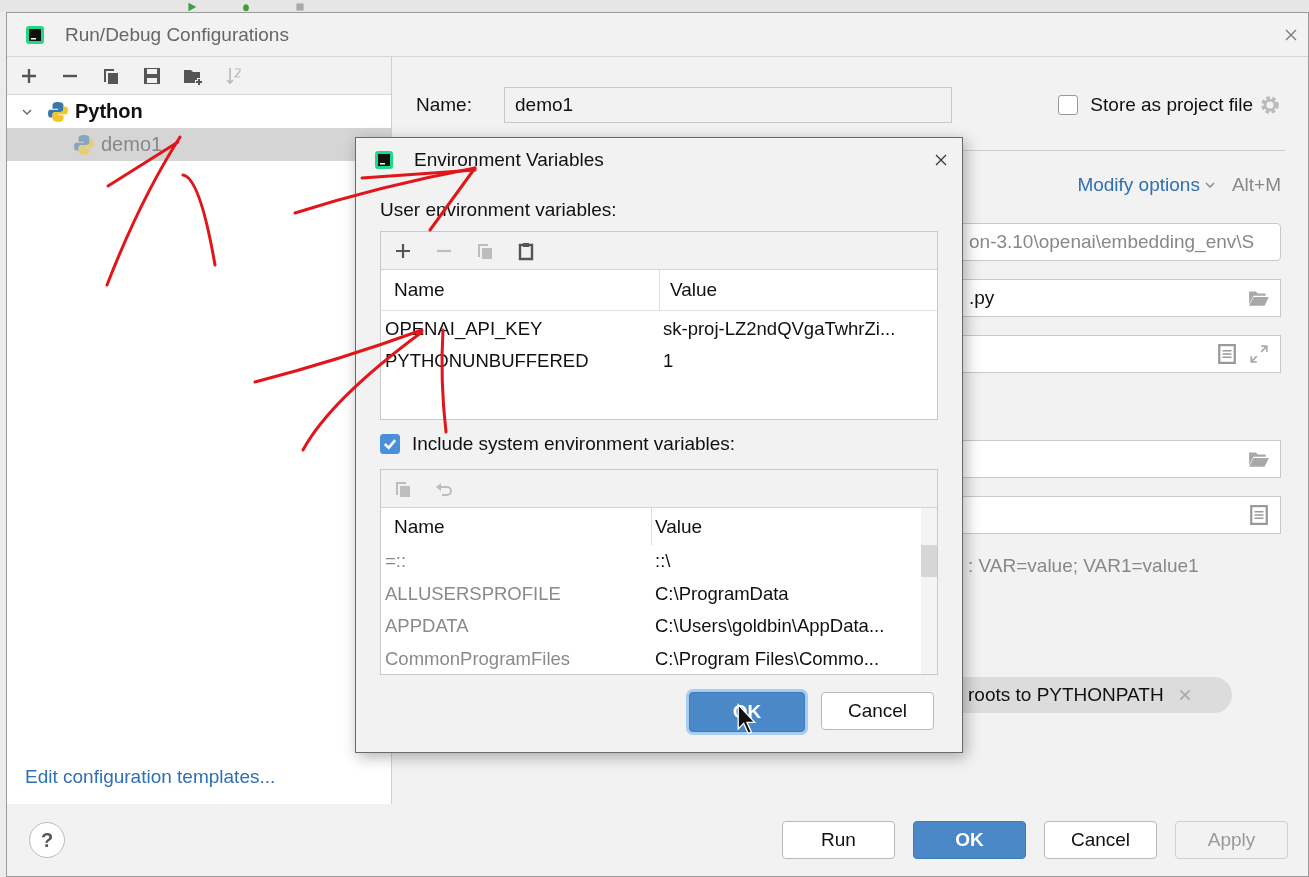 Image resolution: width=1309 pixels, height=877 pixels. Describe the element at coordinates (1270, 105) in the screenshot. I see `gear-icon` at that location.